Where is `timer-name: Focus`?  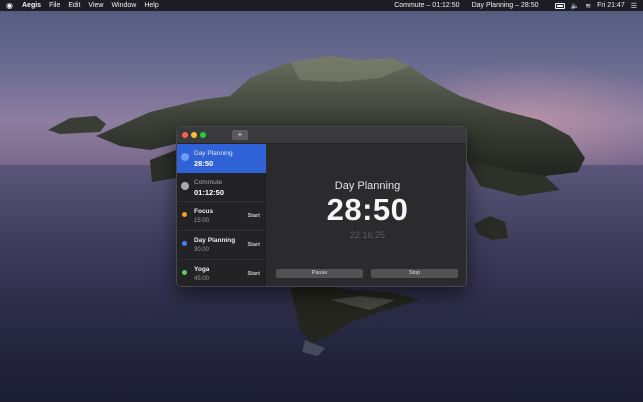
timer-name: Focus is located at coordinates (204, 211).